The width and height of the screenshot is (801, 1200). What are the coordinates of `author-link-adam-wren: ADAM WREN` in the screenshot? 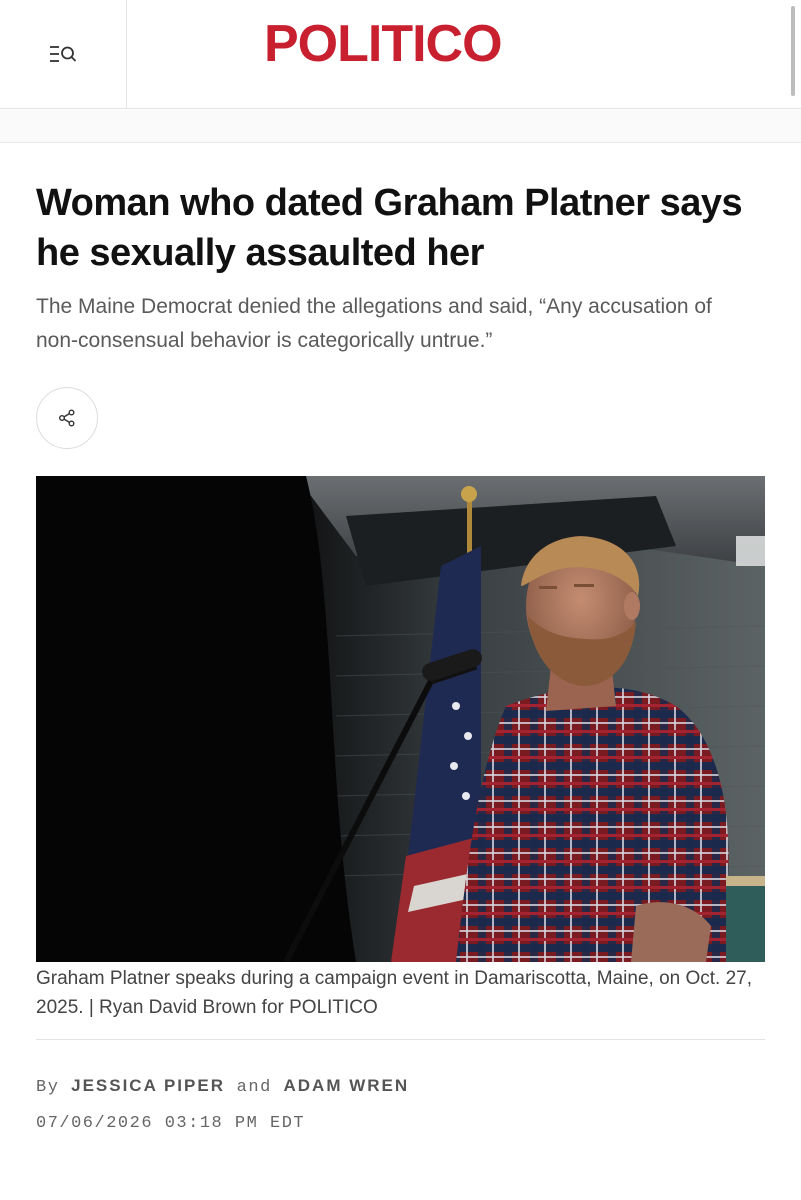 It's located at (346, 1085).